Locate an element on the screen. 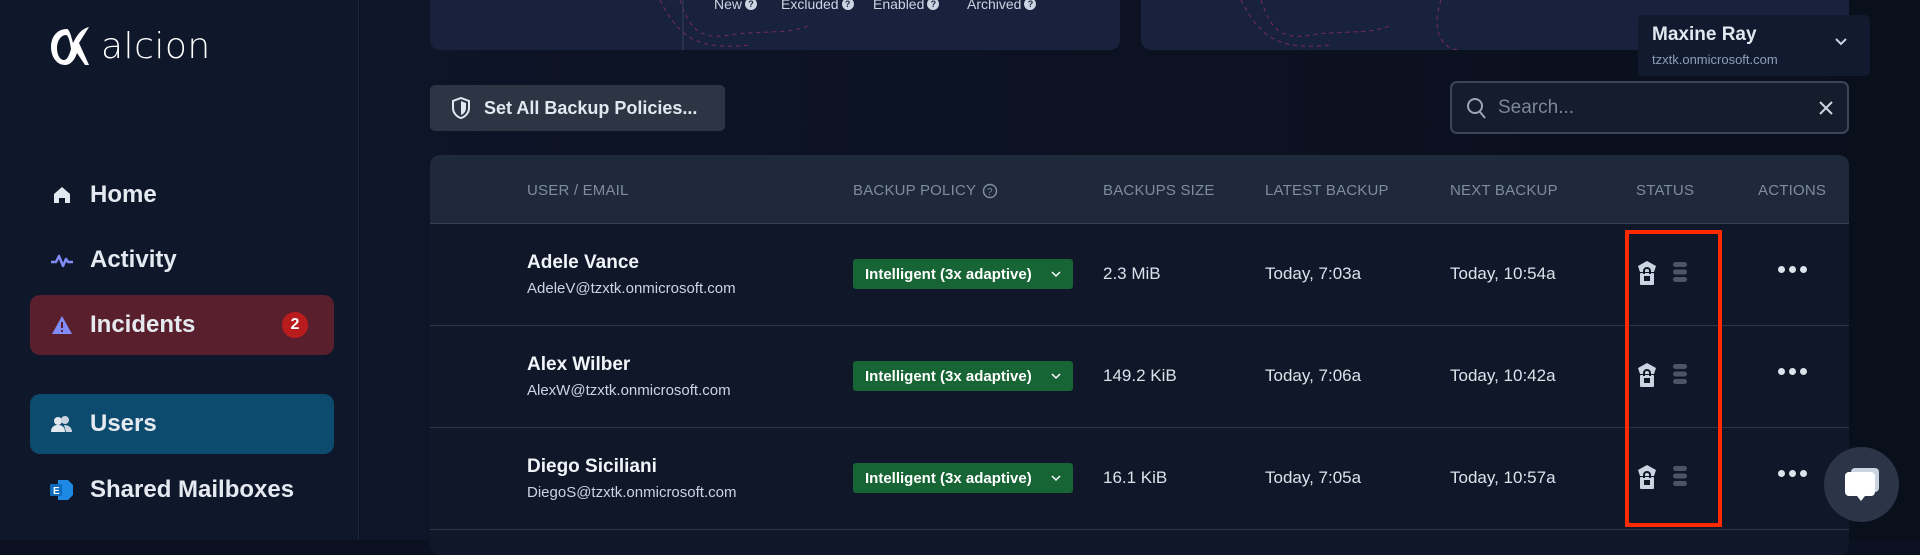  chat-icon is located at coordinates (1861, 484).